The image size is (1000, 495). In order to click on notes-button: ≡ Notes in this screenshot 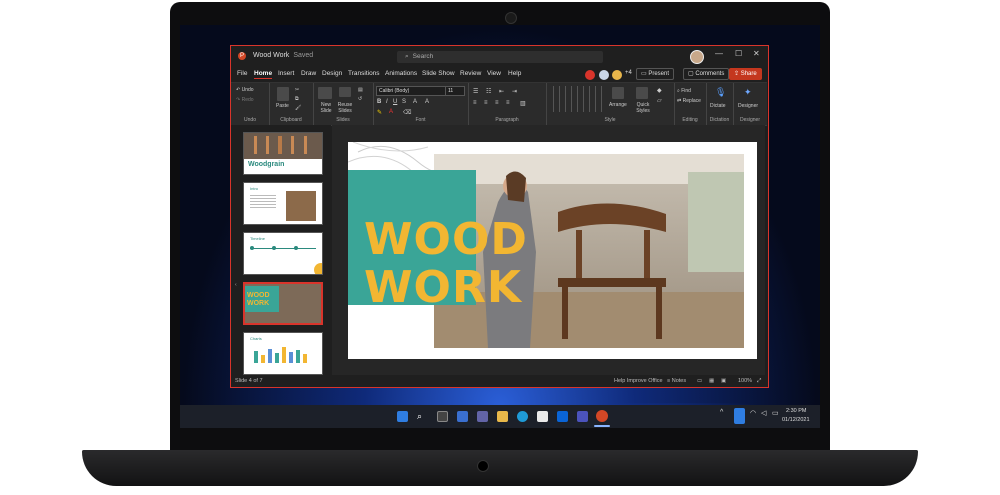, I will do `click(676, 381)`.